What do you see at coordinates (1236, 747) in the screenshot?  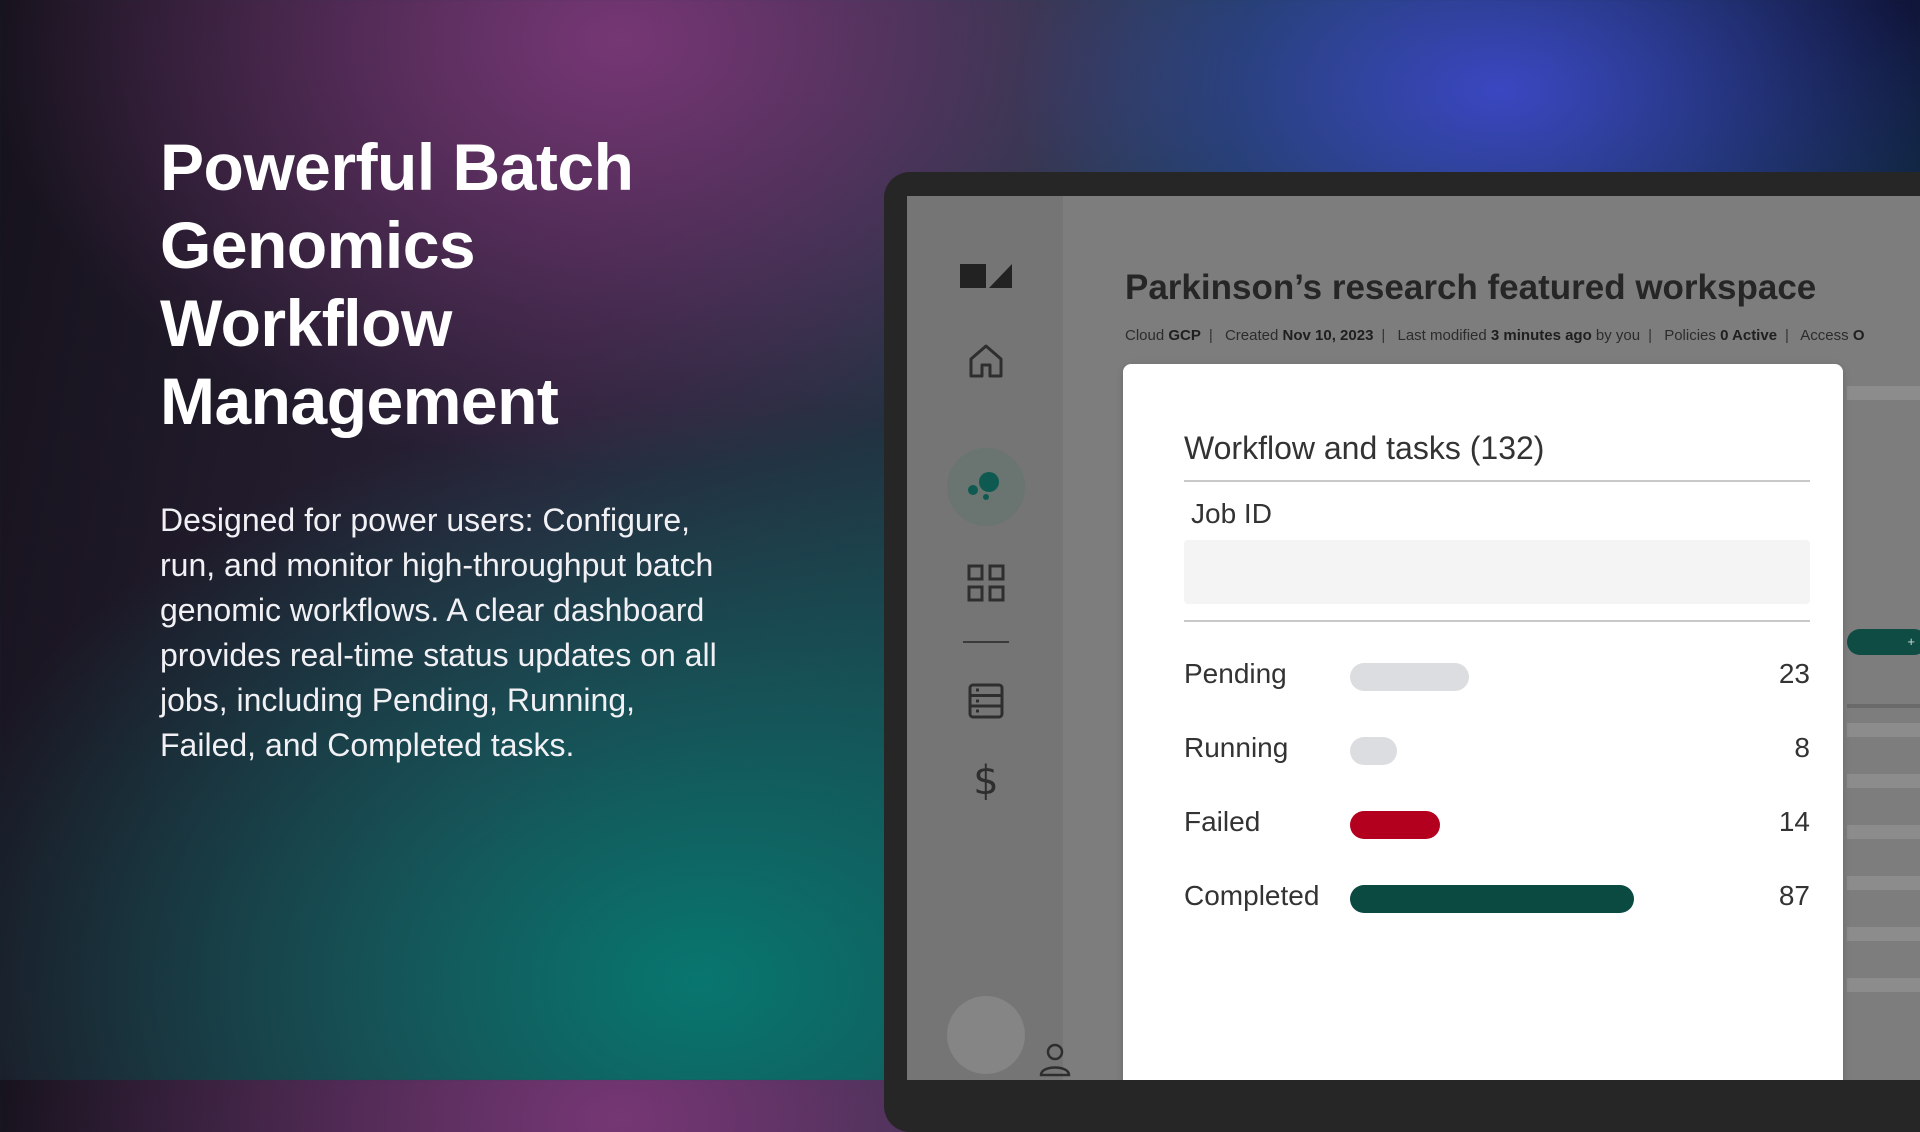 I see `status-label: Running` at bounding box center [1236, 747].